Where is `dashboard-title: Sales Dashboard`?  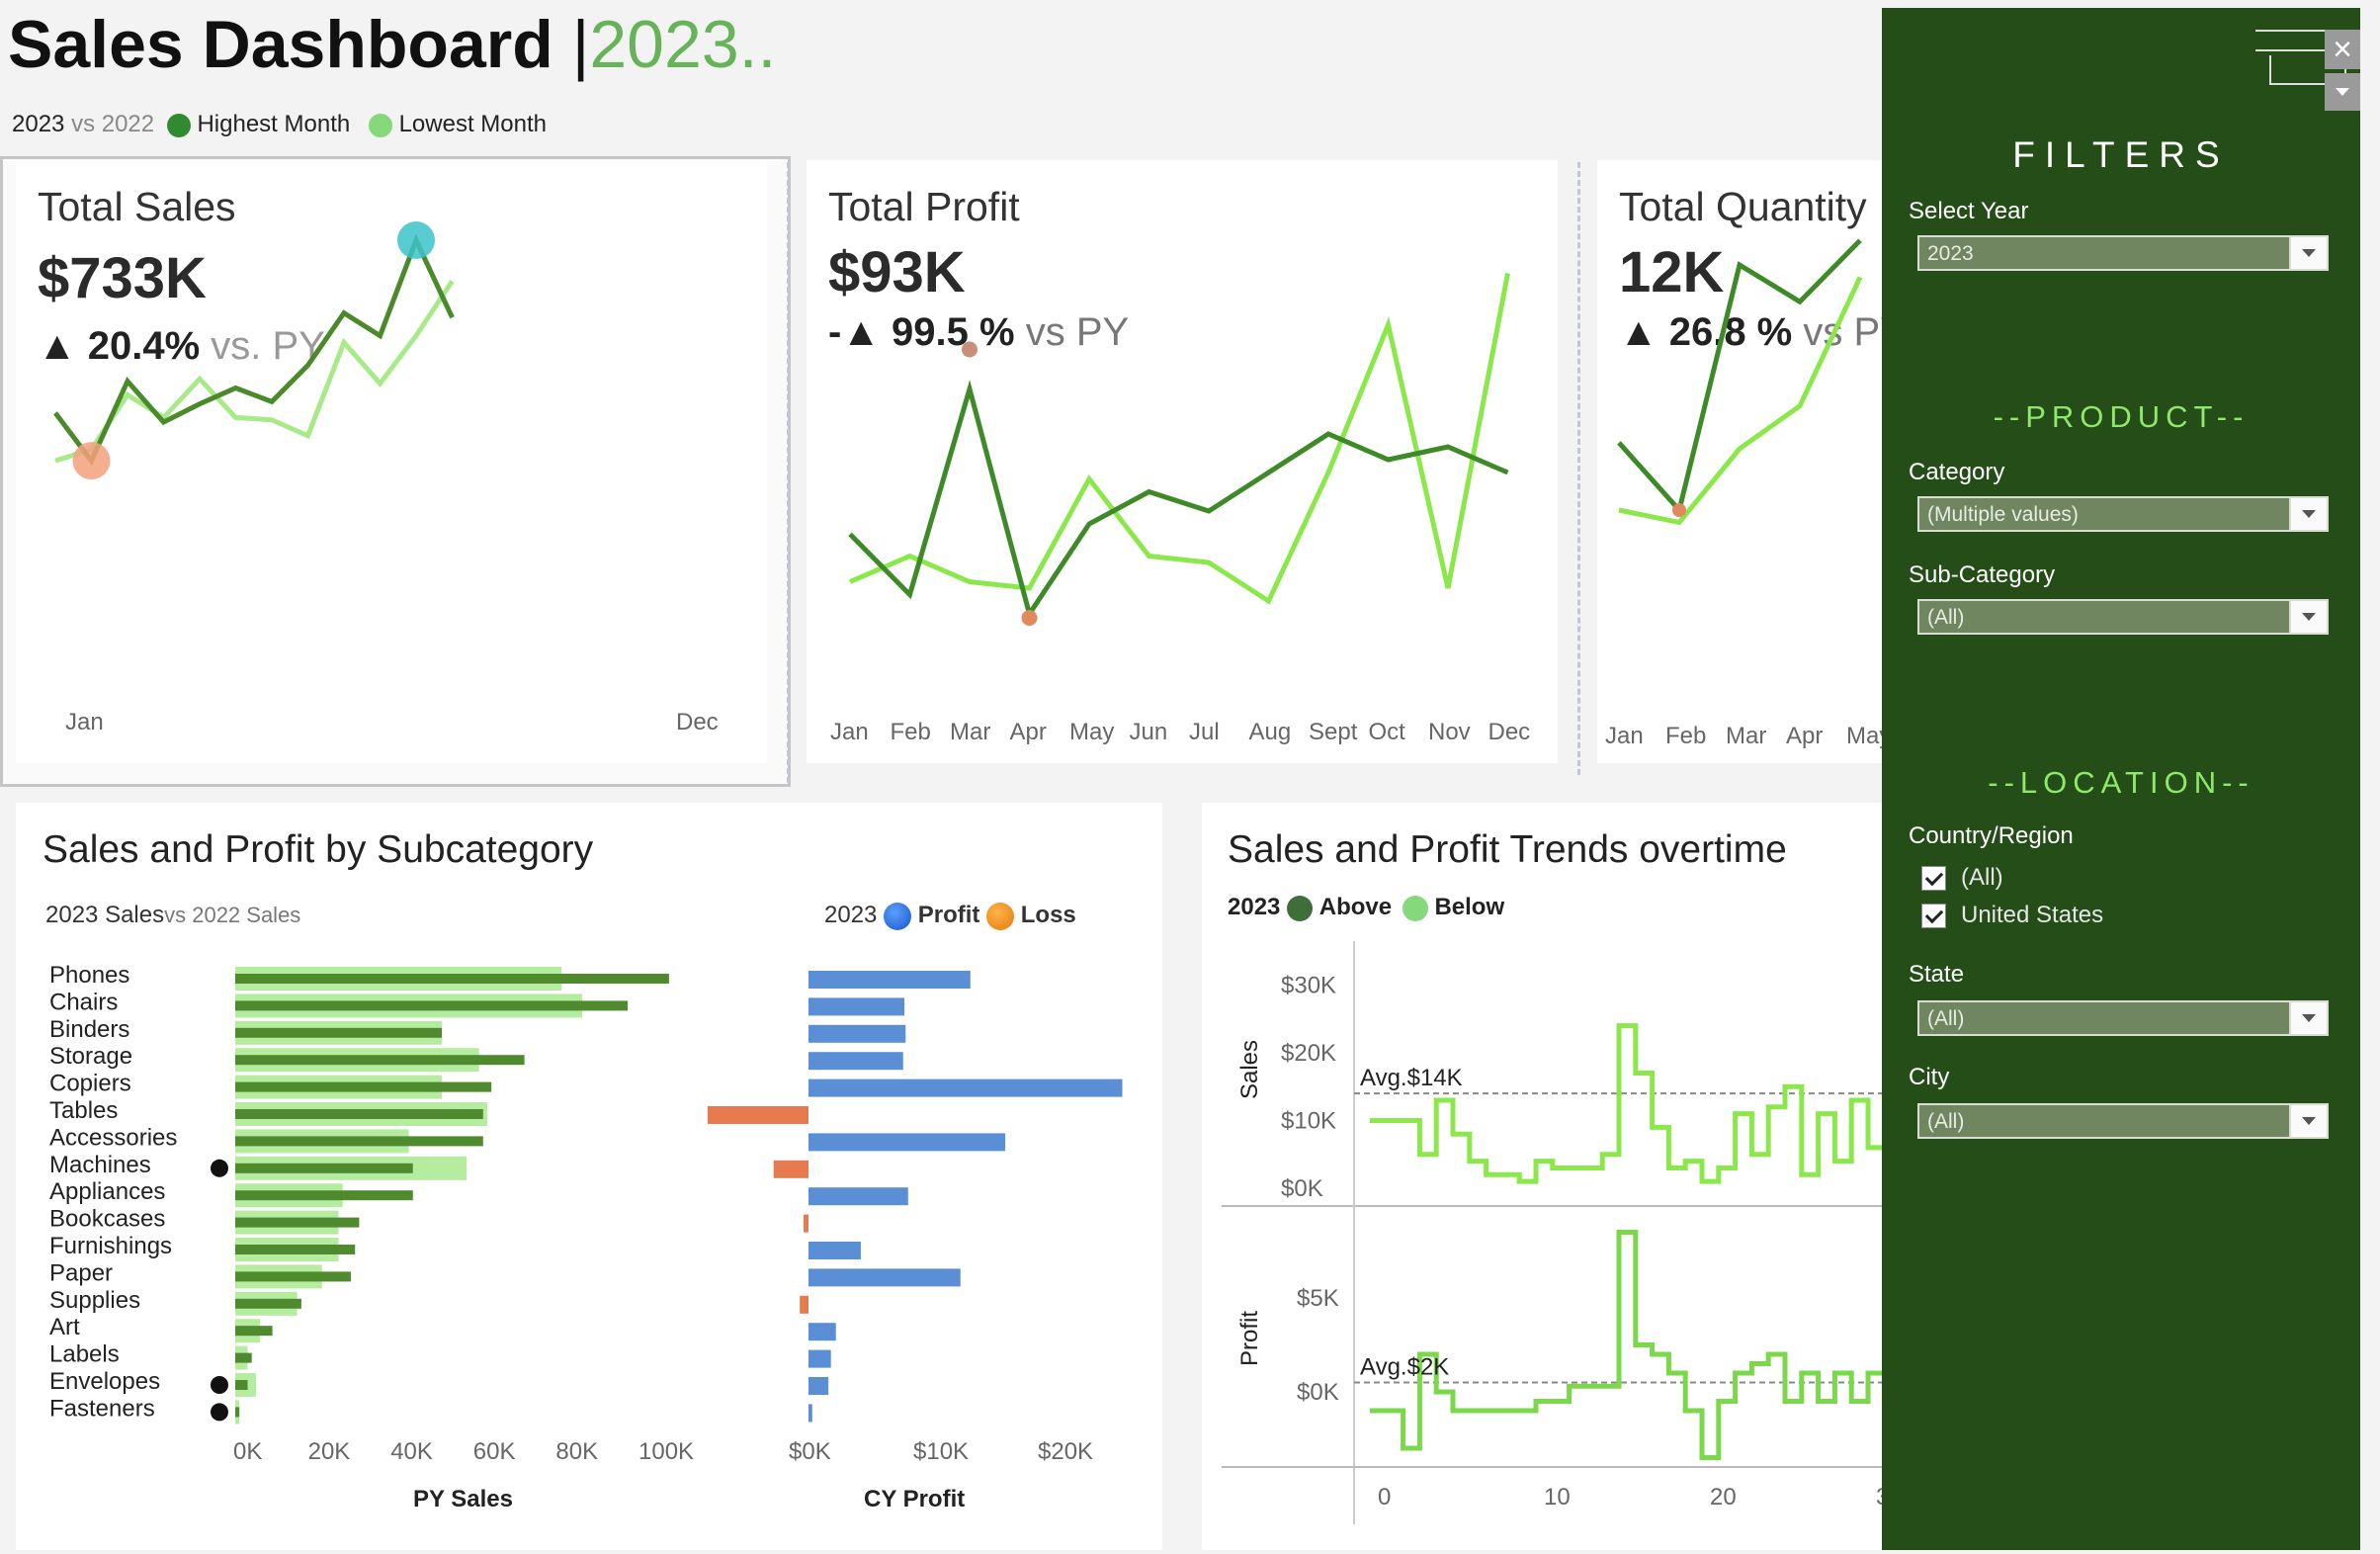 dashboard-title: Sales Dashboard is located at coordinates (280, 44).